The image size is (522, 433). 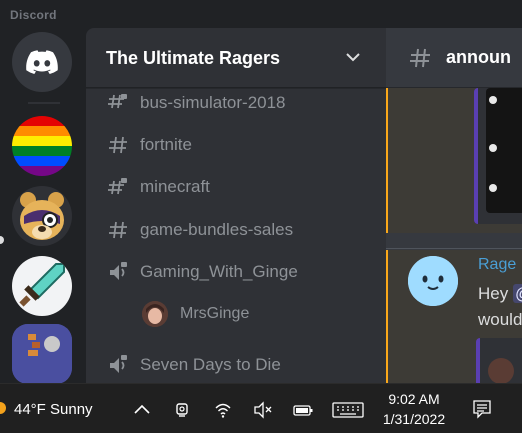 I want to click on message-text-line: Hey @, so click(x=500, y=294).